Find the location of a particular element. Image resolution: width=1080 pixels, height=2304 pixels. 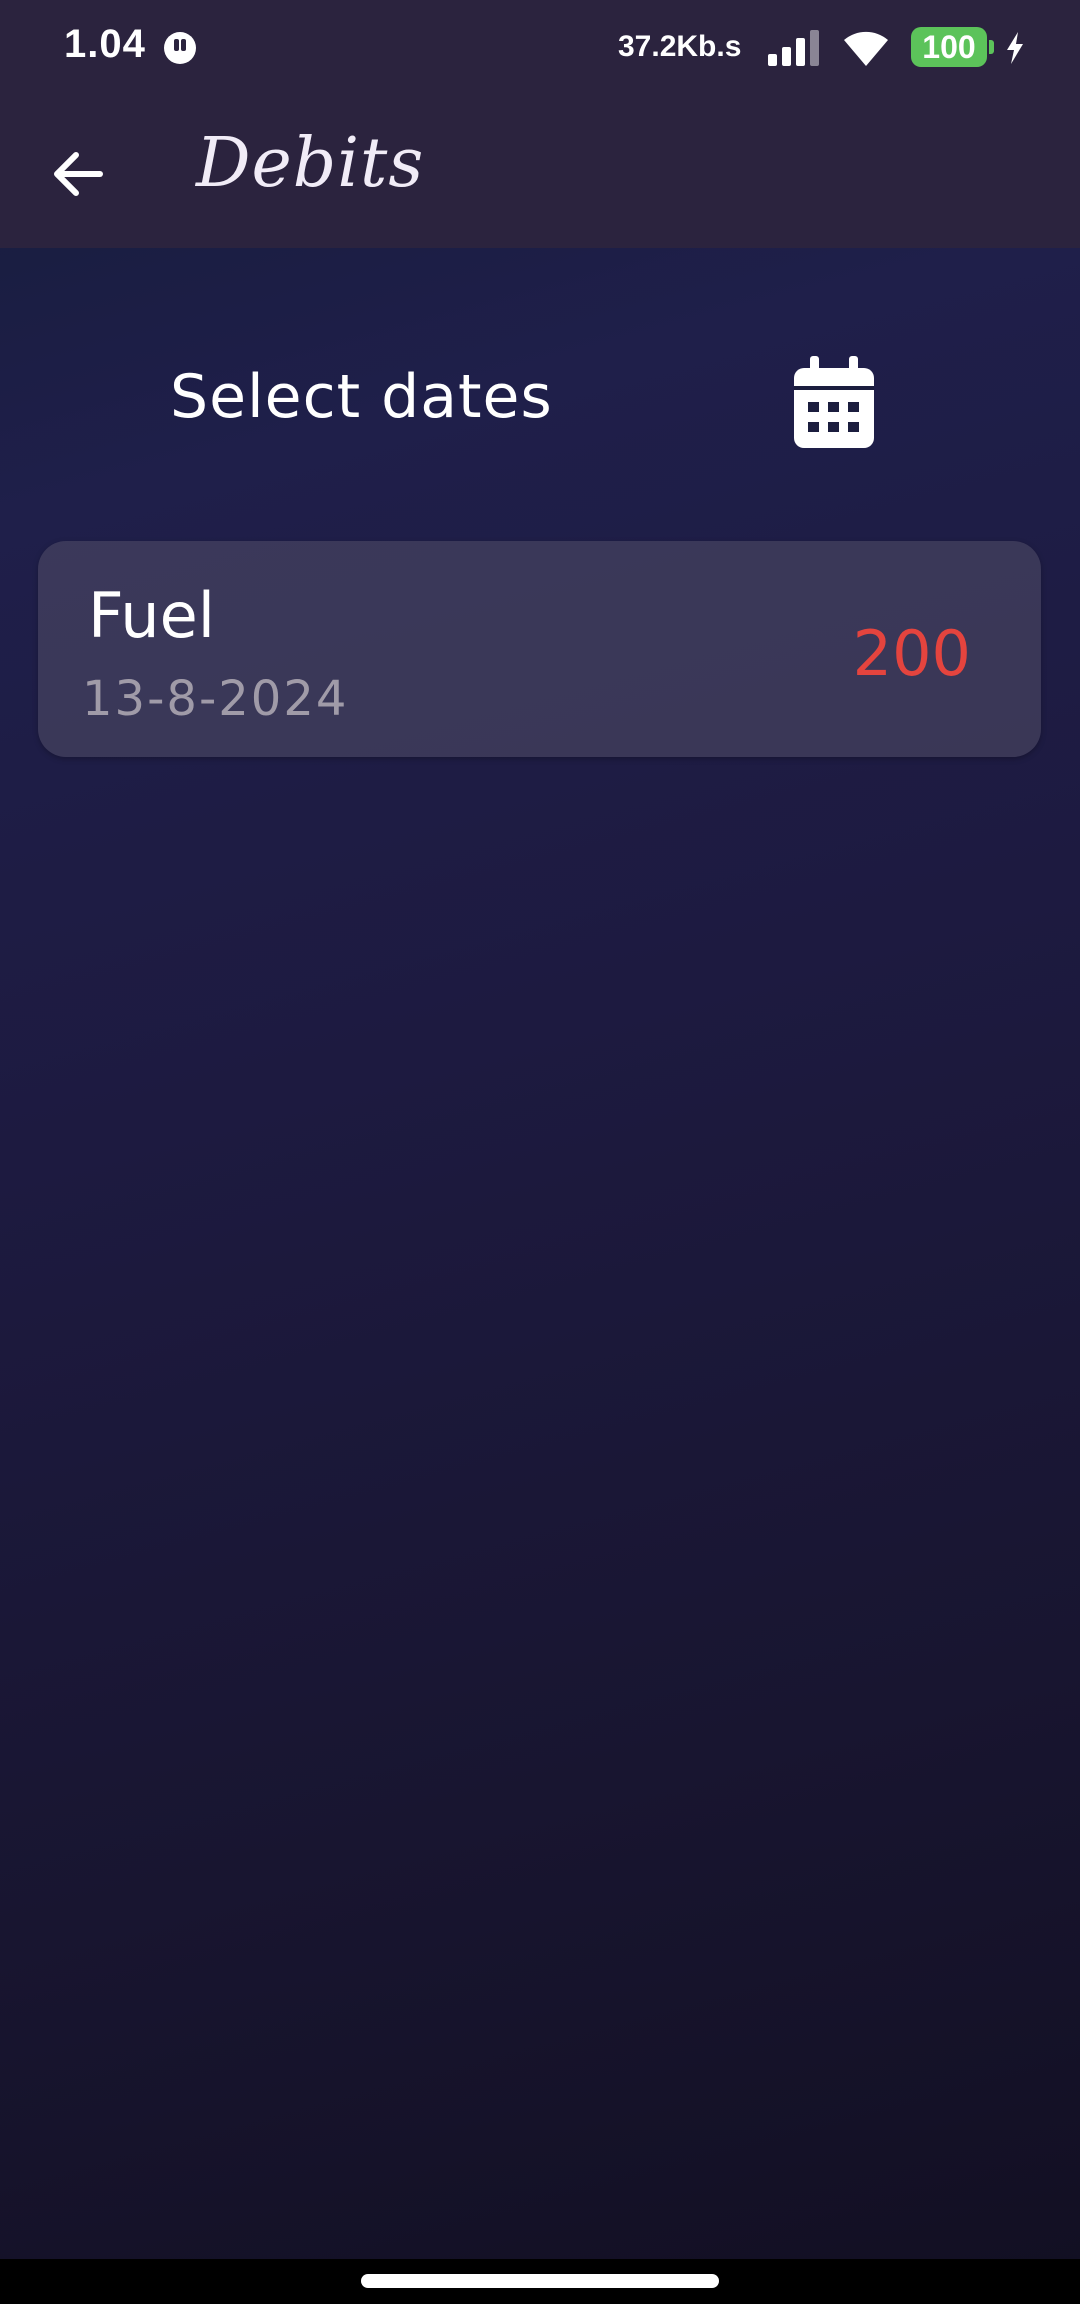

select-dates-label: Select dates is located at coordinates (361, 397).